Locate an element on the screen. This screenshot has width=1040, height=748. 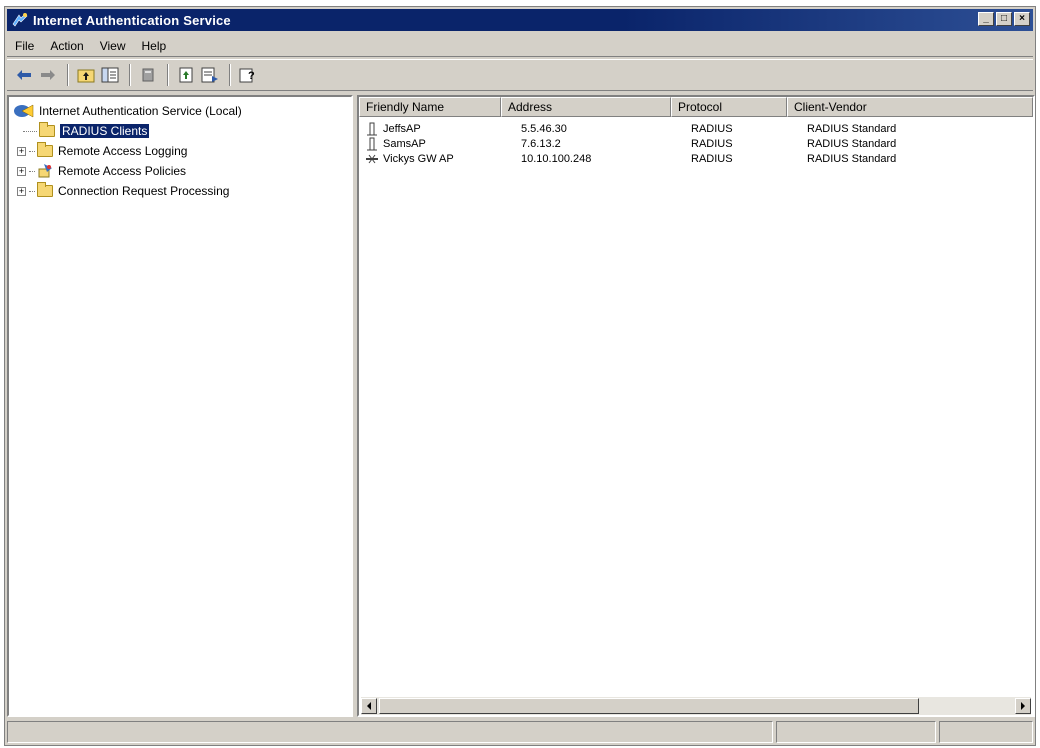
column-header-client-vendor: Client-Vendor is located at coordinates (910, 107).